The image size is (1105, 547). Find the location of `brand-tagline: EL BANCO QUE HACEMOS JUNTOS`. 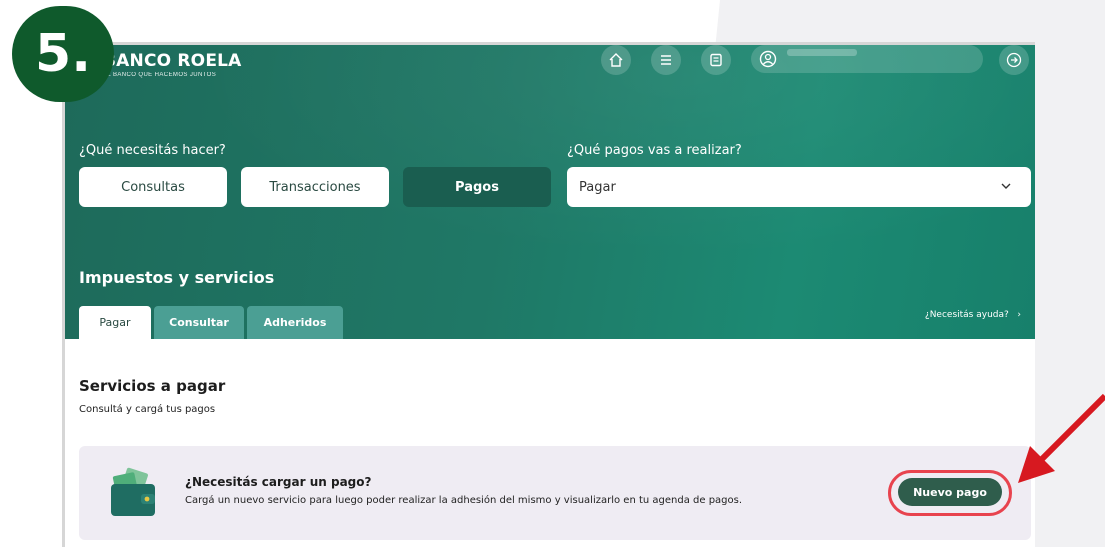

brand-tagline: EL BANCO QUE HACEMOS JUNTOS is located at coordinates (160, 75).